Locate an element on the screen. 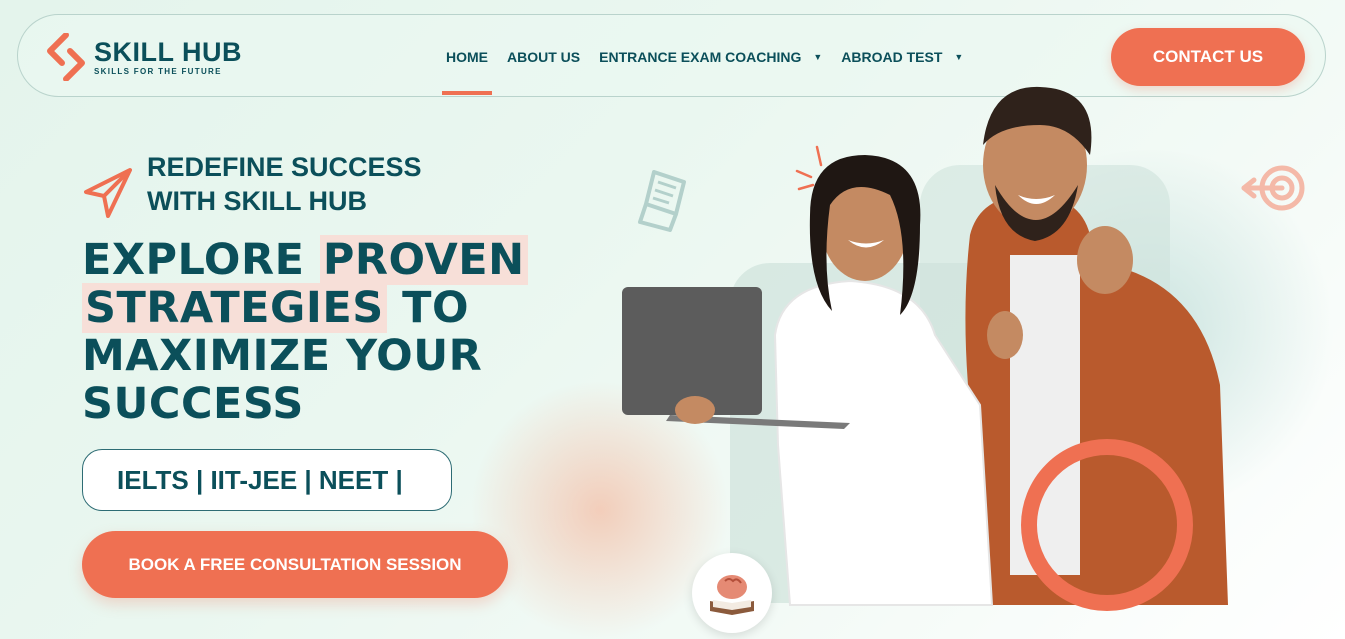 This screenshot has width=1345, height=639. headline-highlight-strategies: STRATEGIES is located at coordinates (234, 308).